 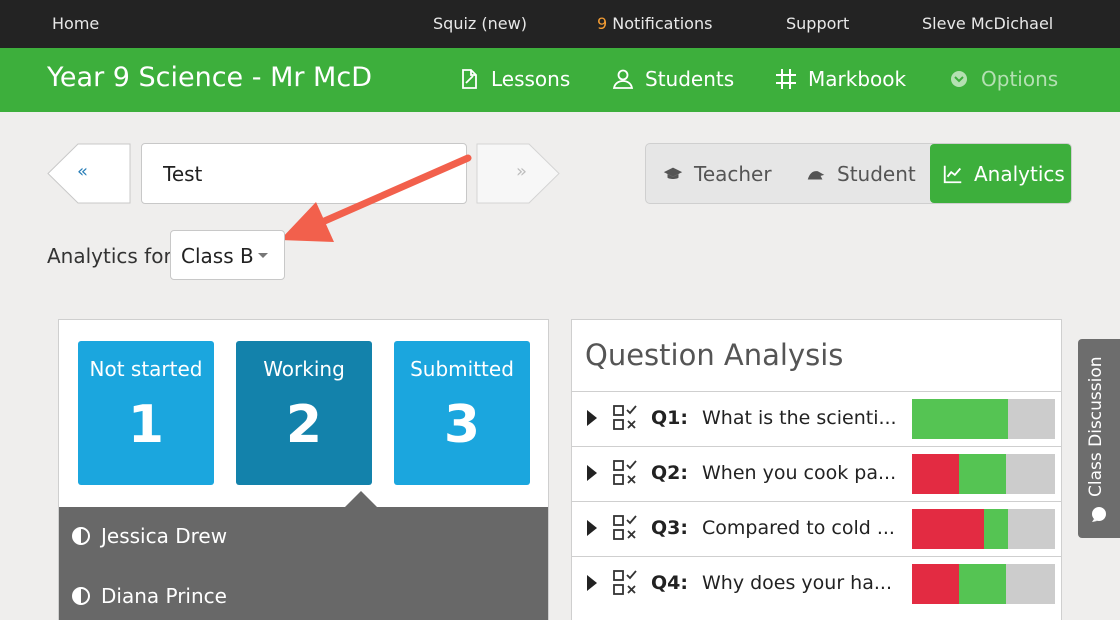 What do you see at coordinates (531, 79) in the screenshot?
I see `nav-lessons-label: Lessons` at bounding box center [531, 79].